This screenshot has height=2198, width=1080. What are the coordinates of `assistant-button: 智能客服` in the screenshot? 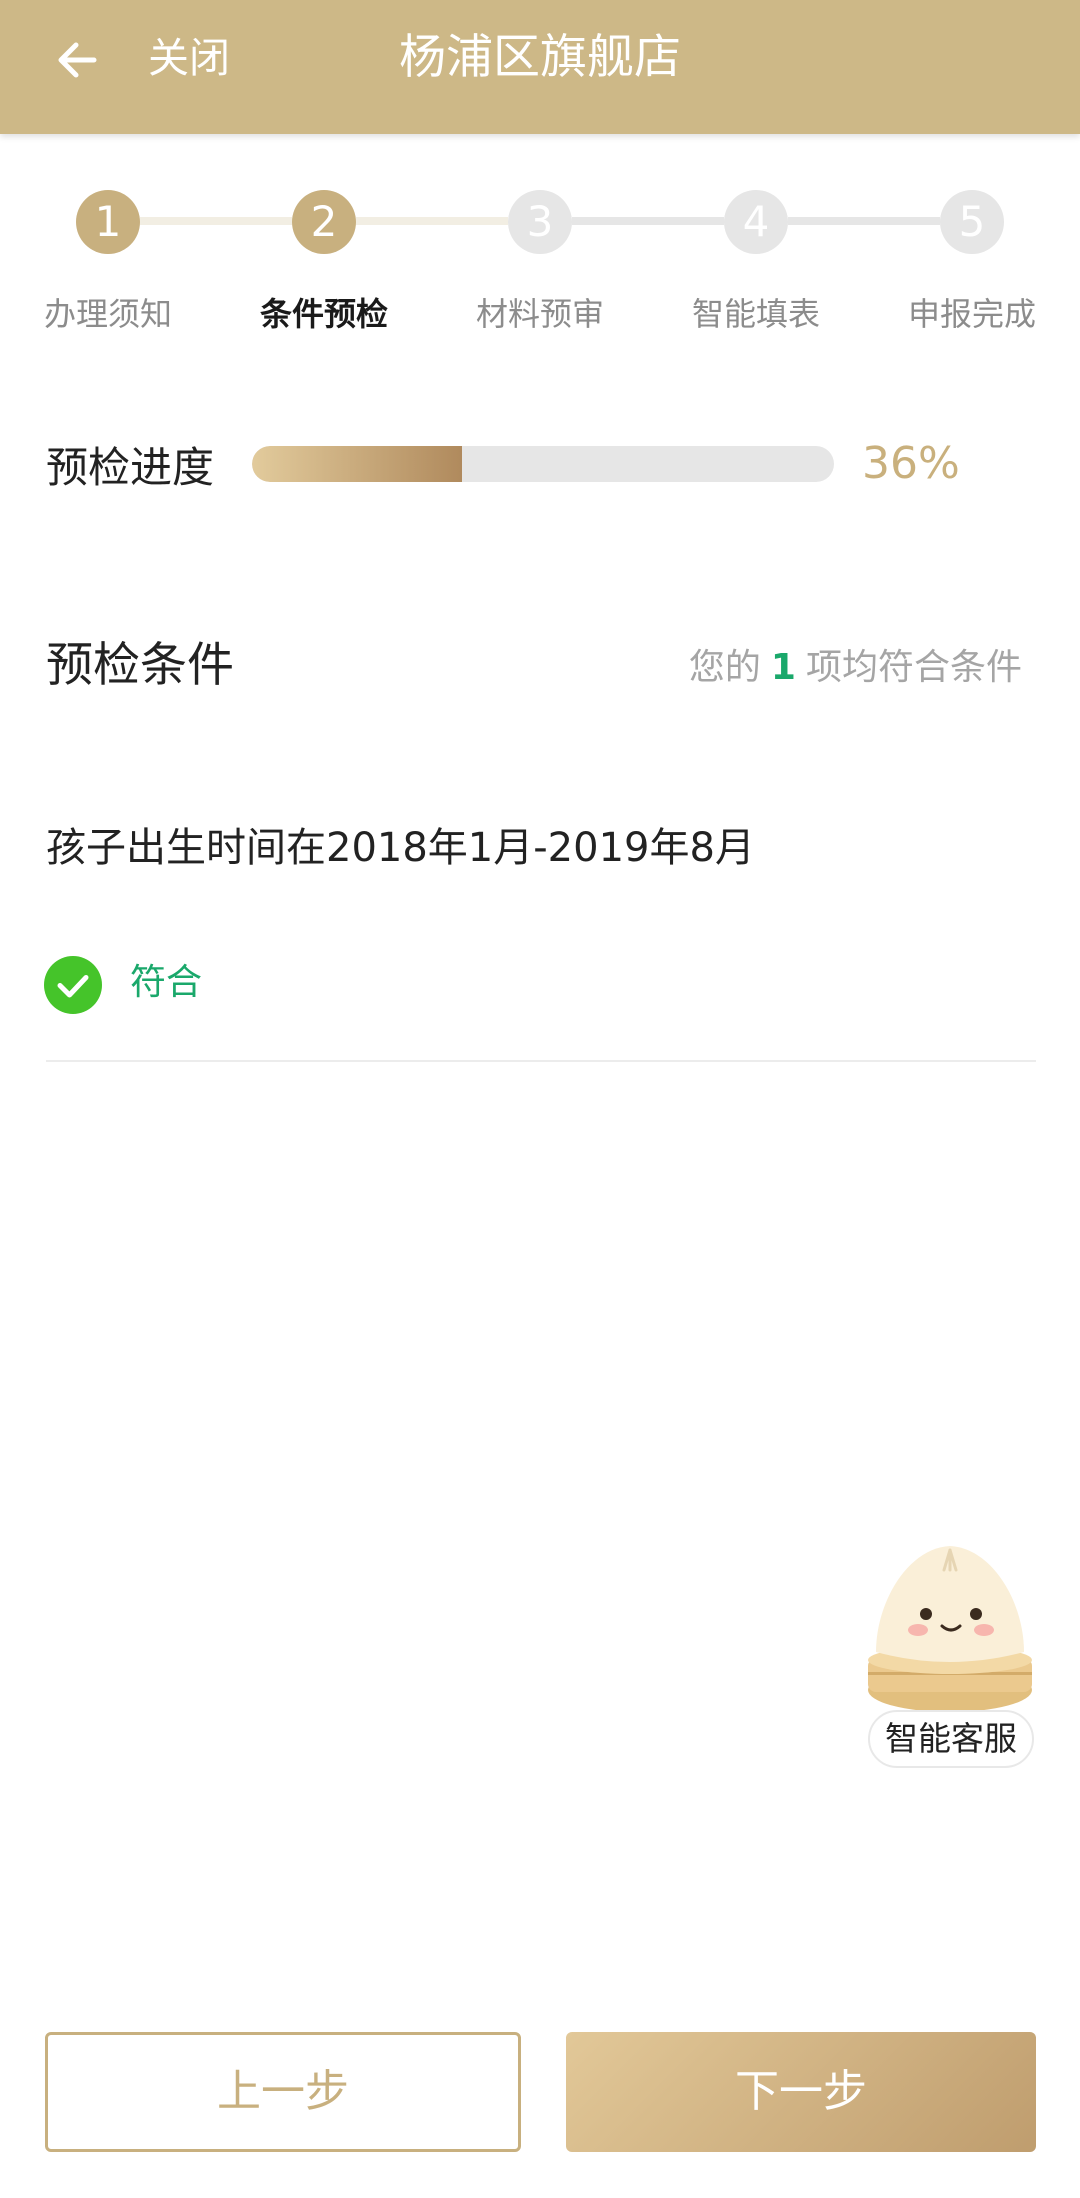 It's located at (950, 1655).